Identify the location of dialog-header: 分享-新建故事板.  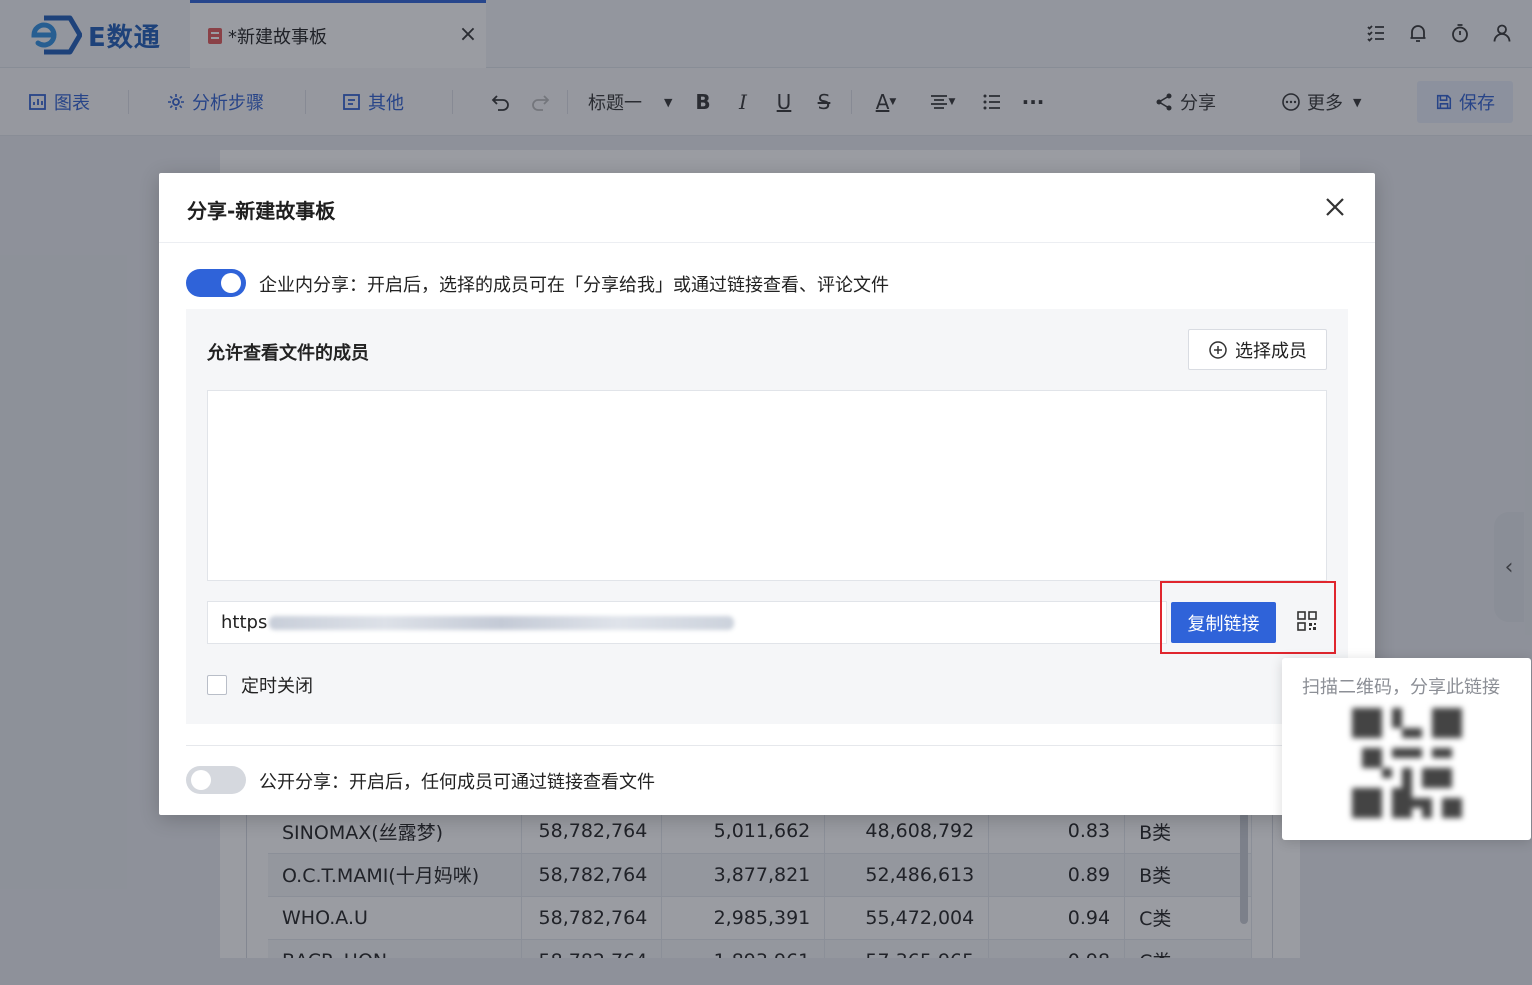
(767, 208).